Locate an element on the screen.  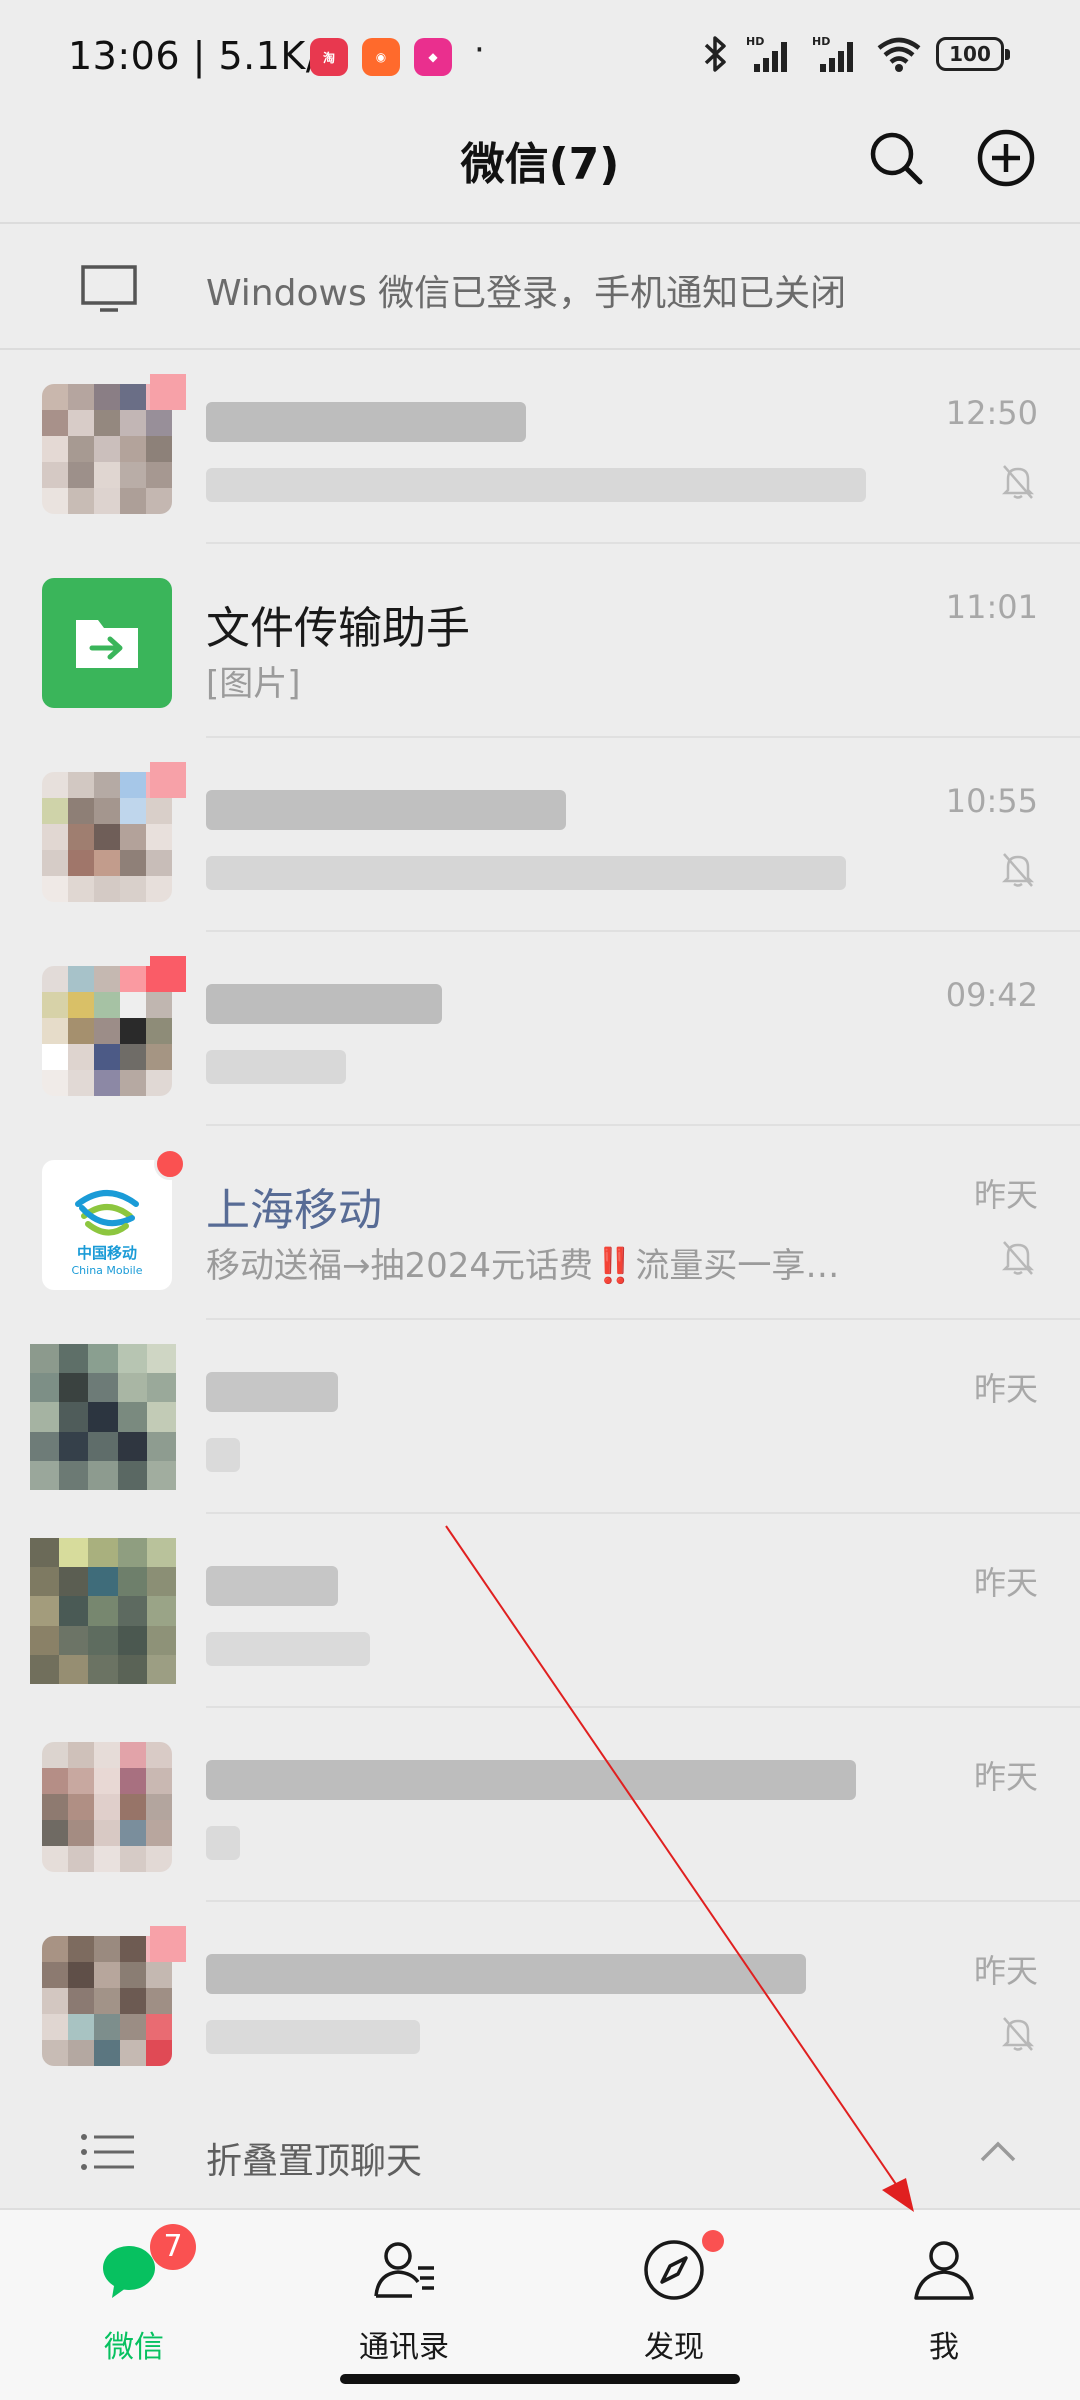
notification-dot is located at coordinates (713, 2241).